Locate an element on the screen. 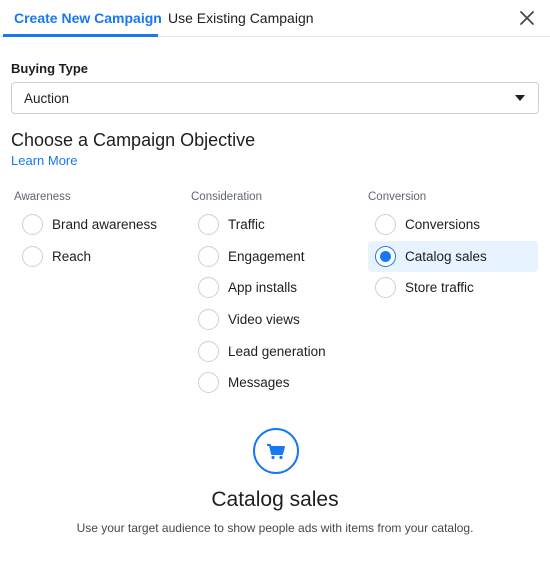  option-app-installs: App installs is located at coordinates (283, 288).